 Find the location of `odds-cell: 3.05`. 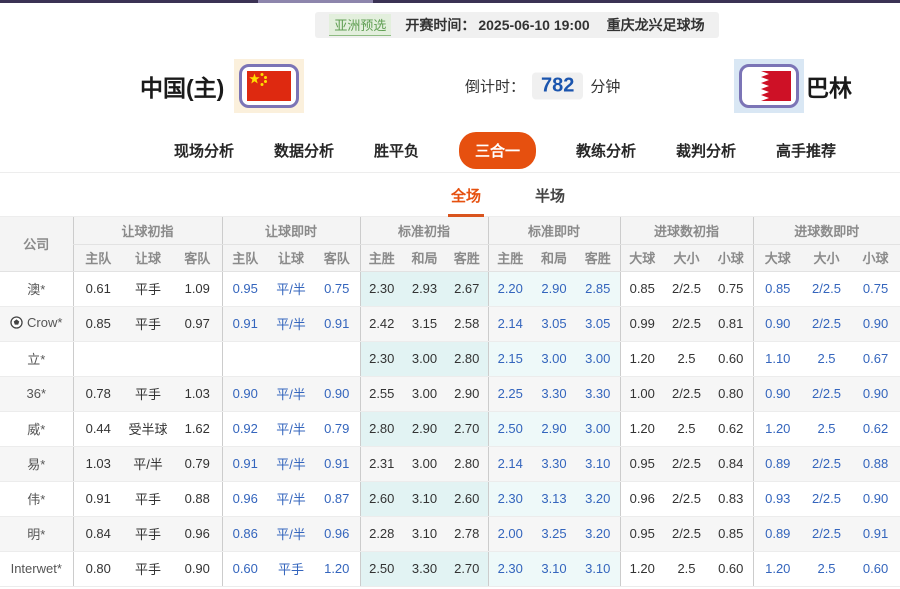

odds-cell: 3.05 is located at coordinates (598, 324).